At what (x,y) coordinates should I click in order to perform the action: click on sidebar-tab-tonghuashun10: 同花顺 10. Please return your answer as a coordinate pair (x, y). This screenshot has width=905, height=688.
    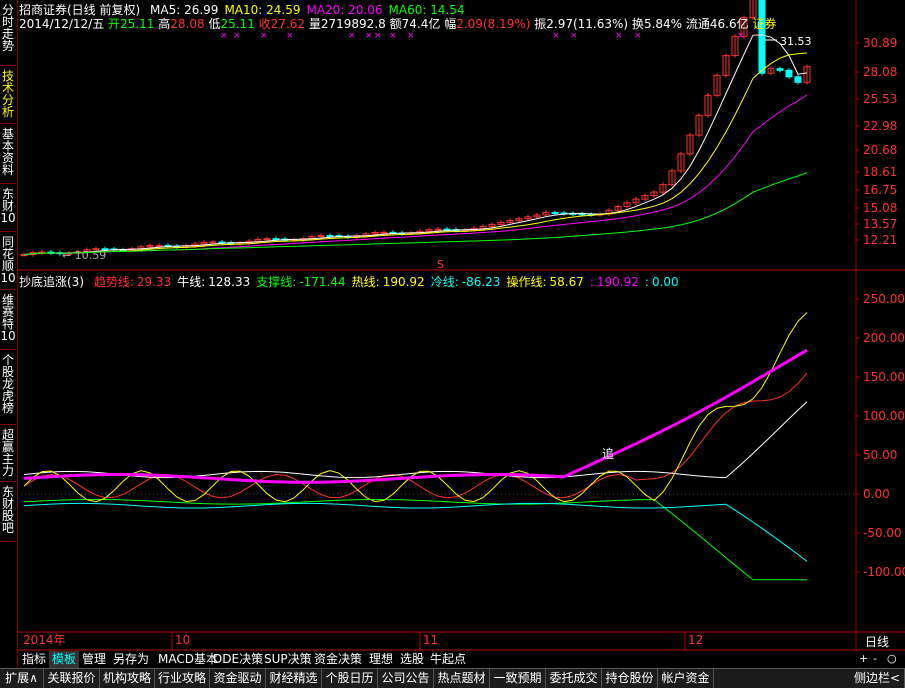
    Looking at the image, I should click on (8, 261).